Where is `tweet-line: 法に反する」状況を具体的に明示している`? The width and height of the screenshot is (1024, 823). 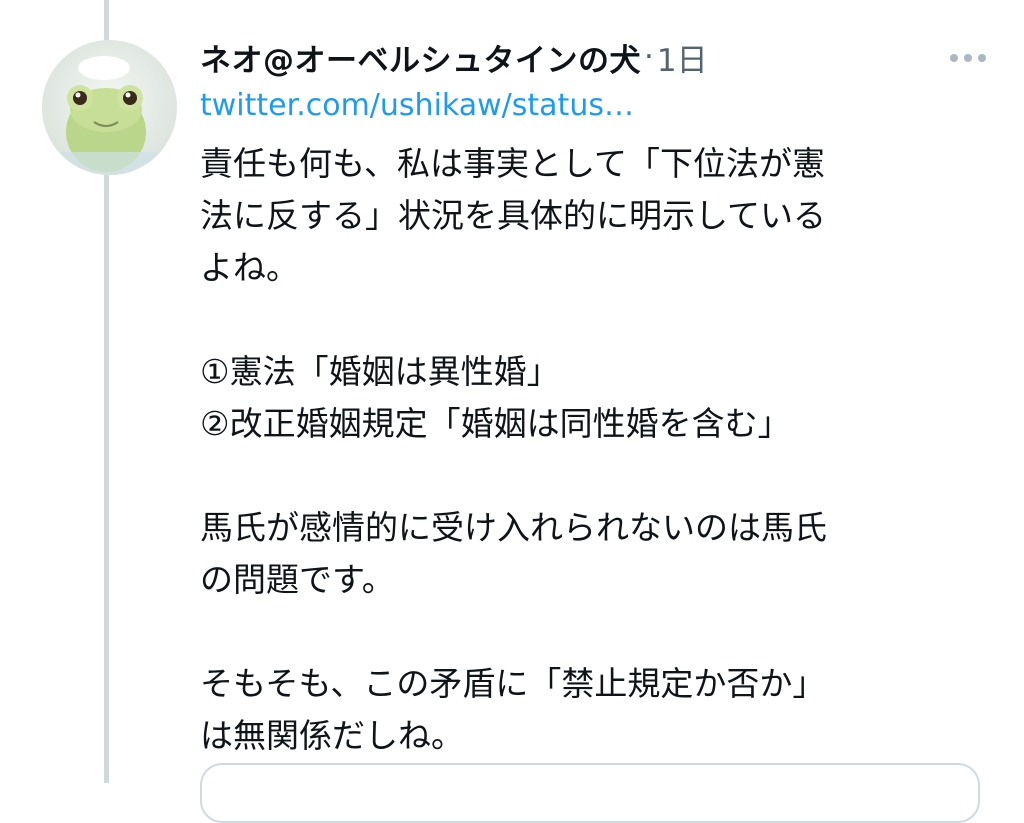 tweet-line: 法に反する」状況を具体的に明示している is located at coordinates (513, 215).